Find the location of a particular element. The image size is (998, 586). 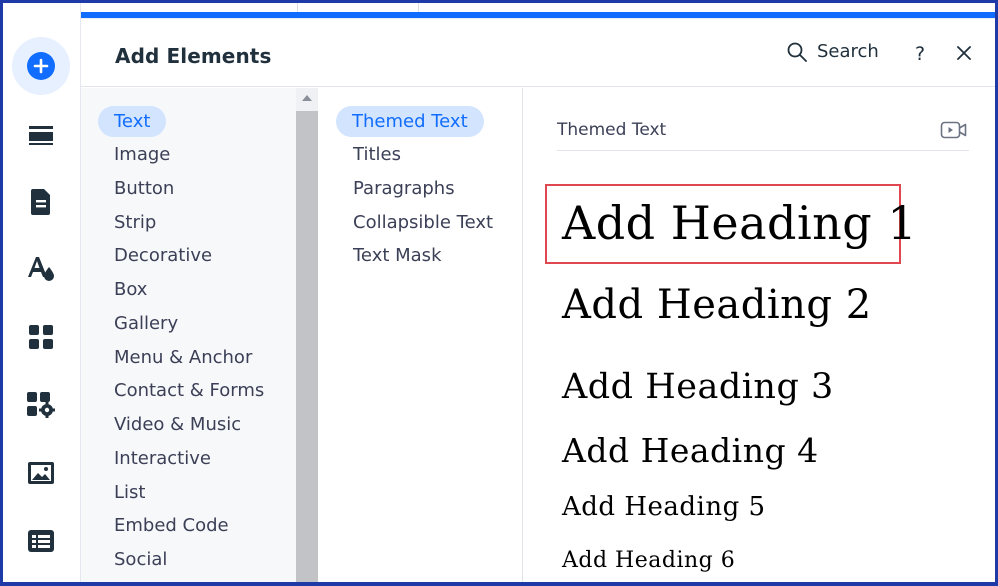

panel-title: Add Elements is located at coordinates (193, 56).